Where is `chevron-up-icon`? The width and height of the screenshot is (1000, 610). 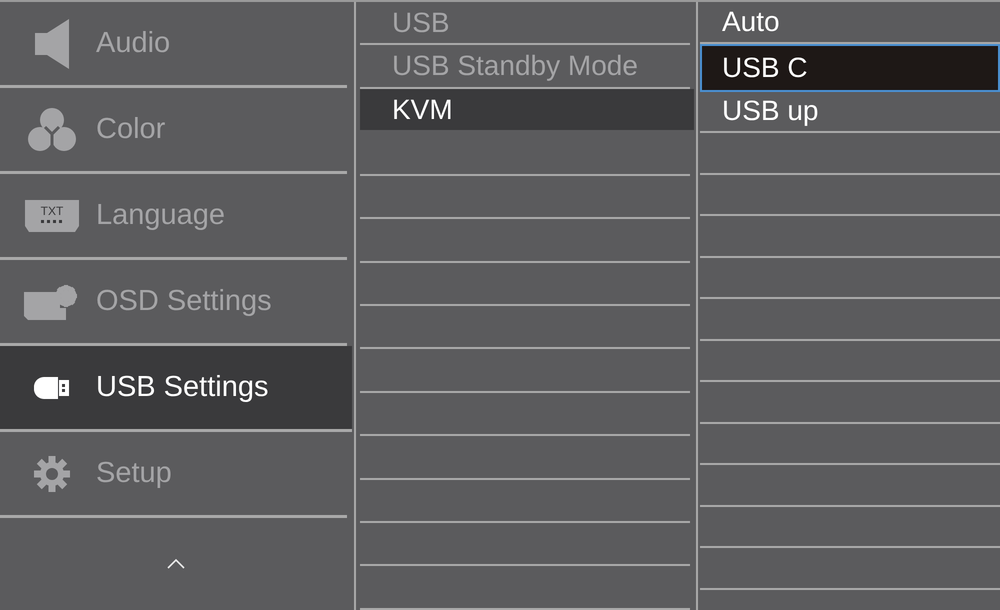
chevron-up-icon is located at coordinates (176, 564).